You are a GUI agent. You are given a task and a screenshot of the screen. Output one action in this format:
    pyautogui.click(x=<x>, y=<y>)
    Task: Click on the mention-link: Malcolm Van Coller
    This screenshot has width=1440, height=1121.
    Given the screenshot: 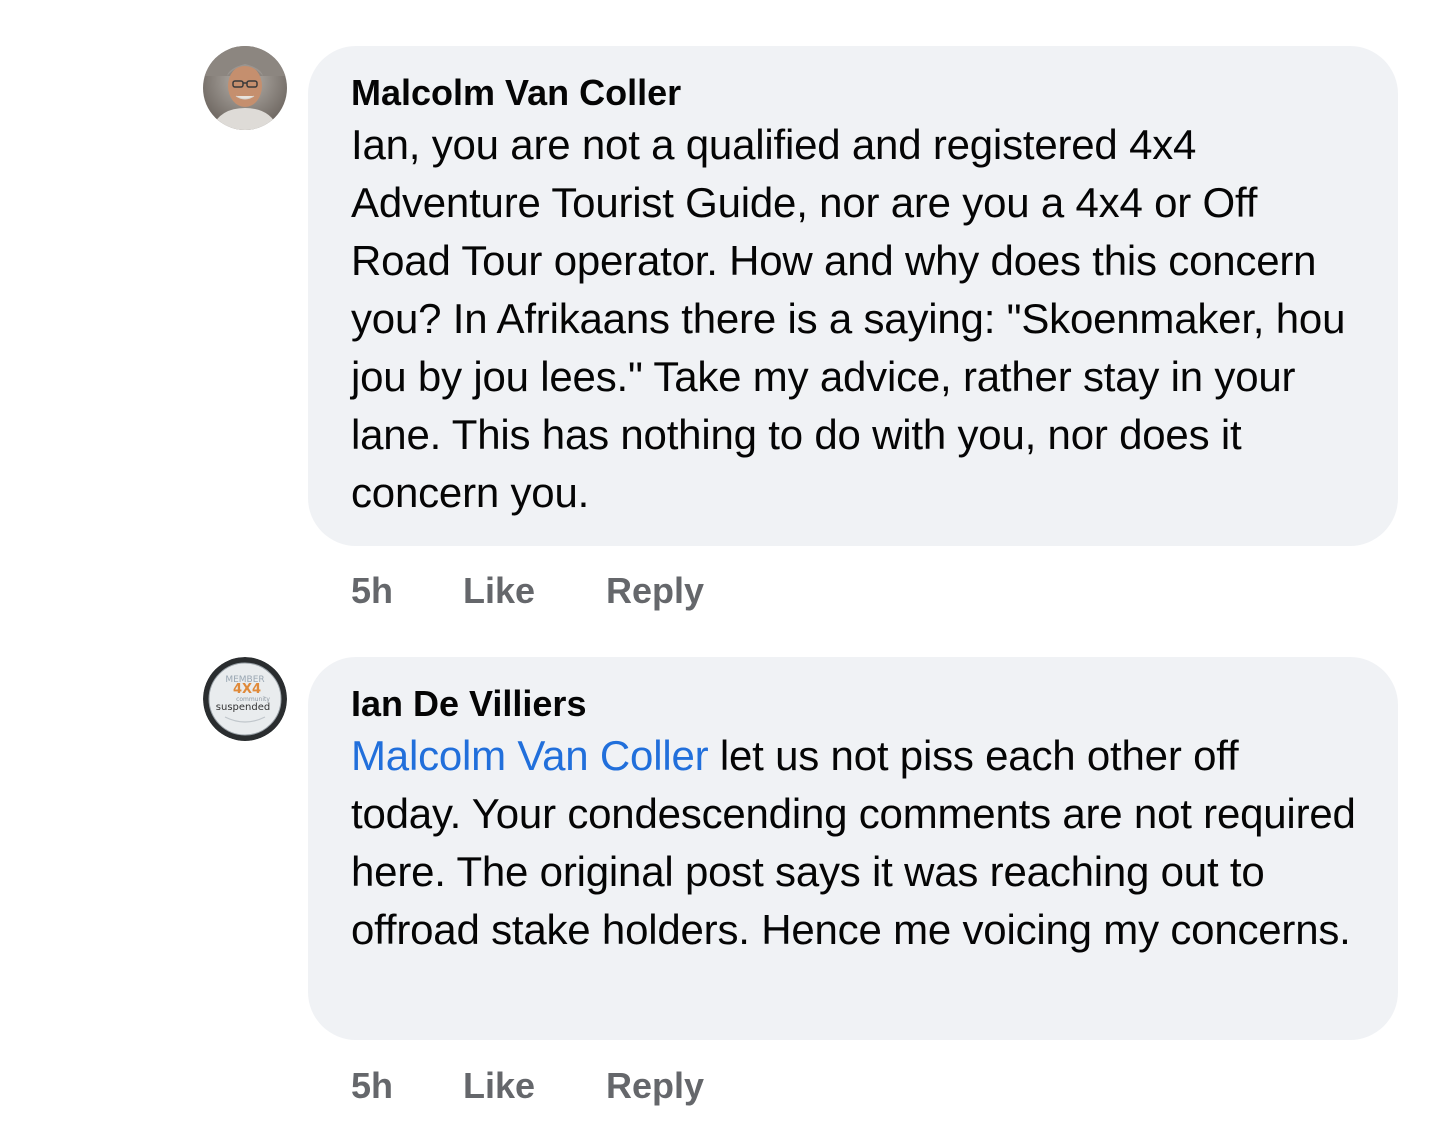 What is the action you would take?
    pyautogui.click(x=530, y=755)
    